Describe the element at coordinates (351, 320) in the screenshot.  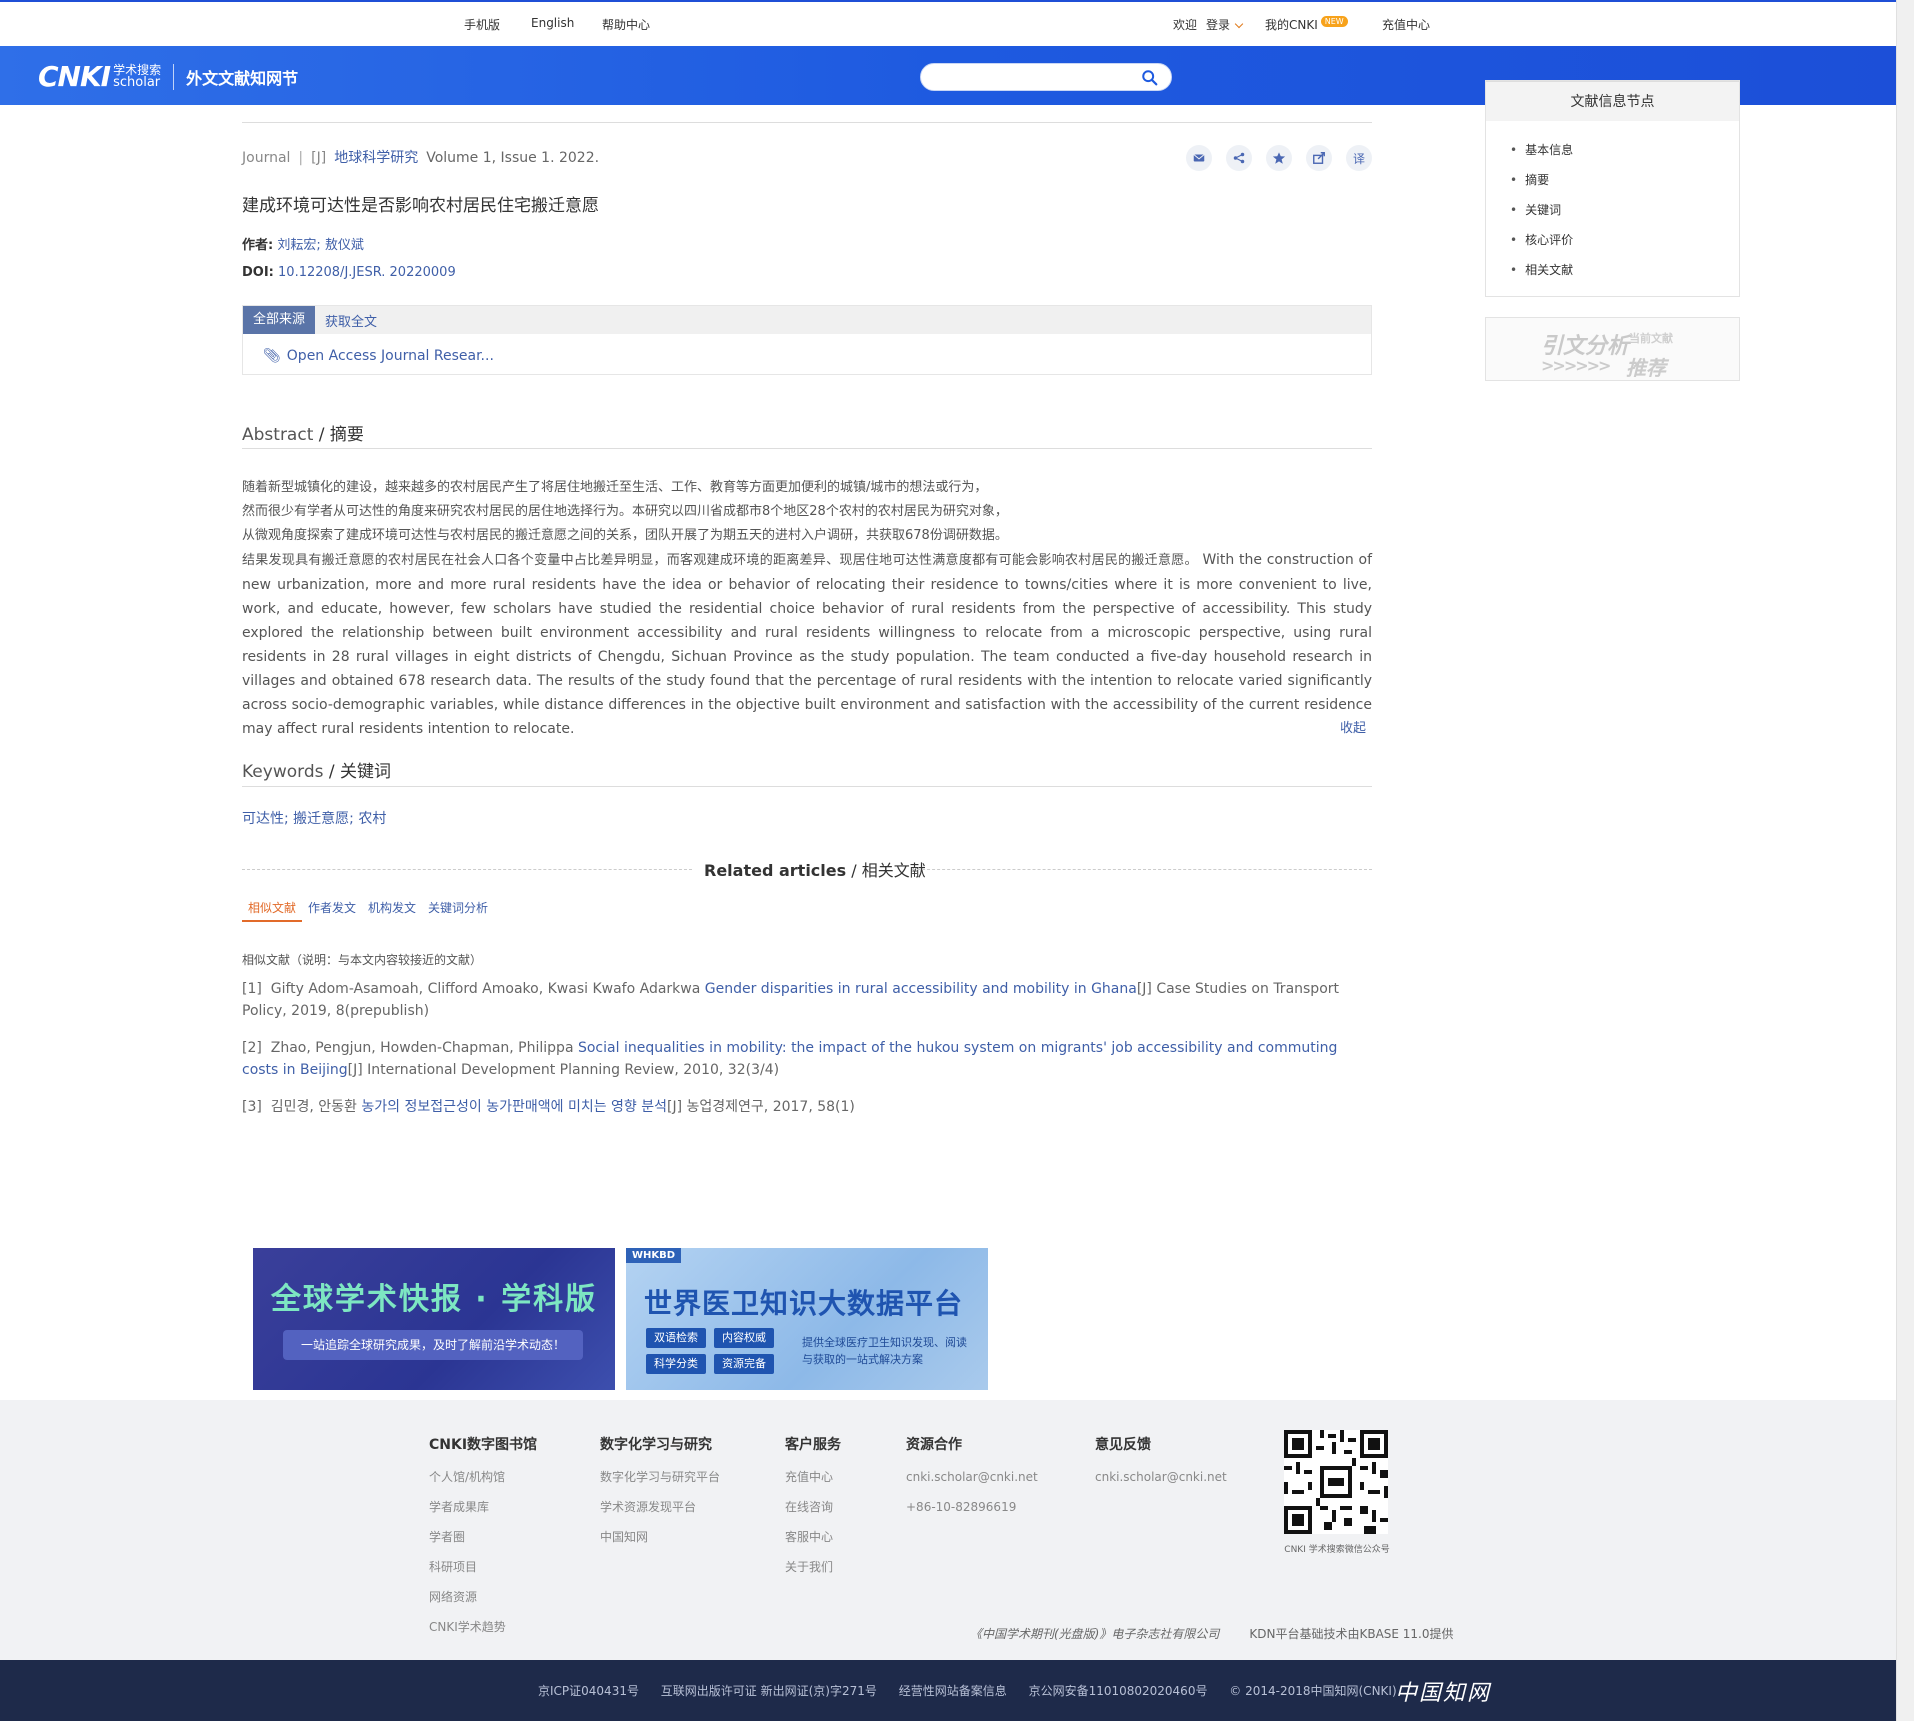
I see `tab-get-fulltext: 获取全文` at that location.